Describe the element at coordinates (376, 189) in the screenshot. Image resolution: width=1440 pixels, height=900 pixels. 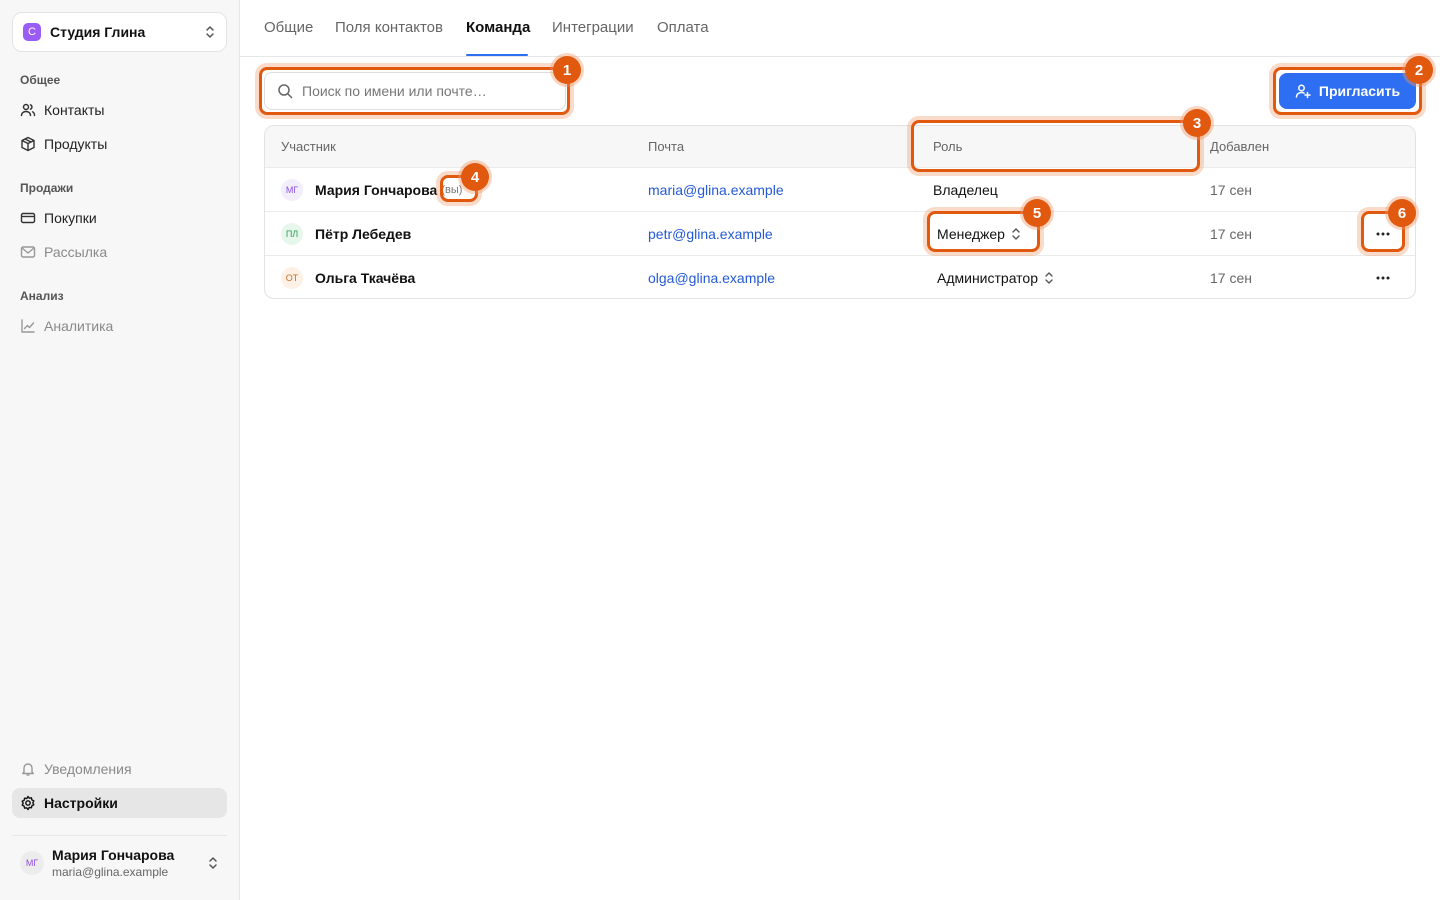
I see `member-name: Мария Гончарова` at that location.